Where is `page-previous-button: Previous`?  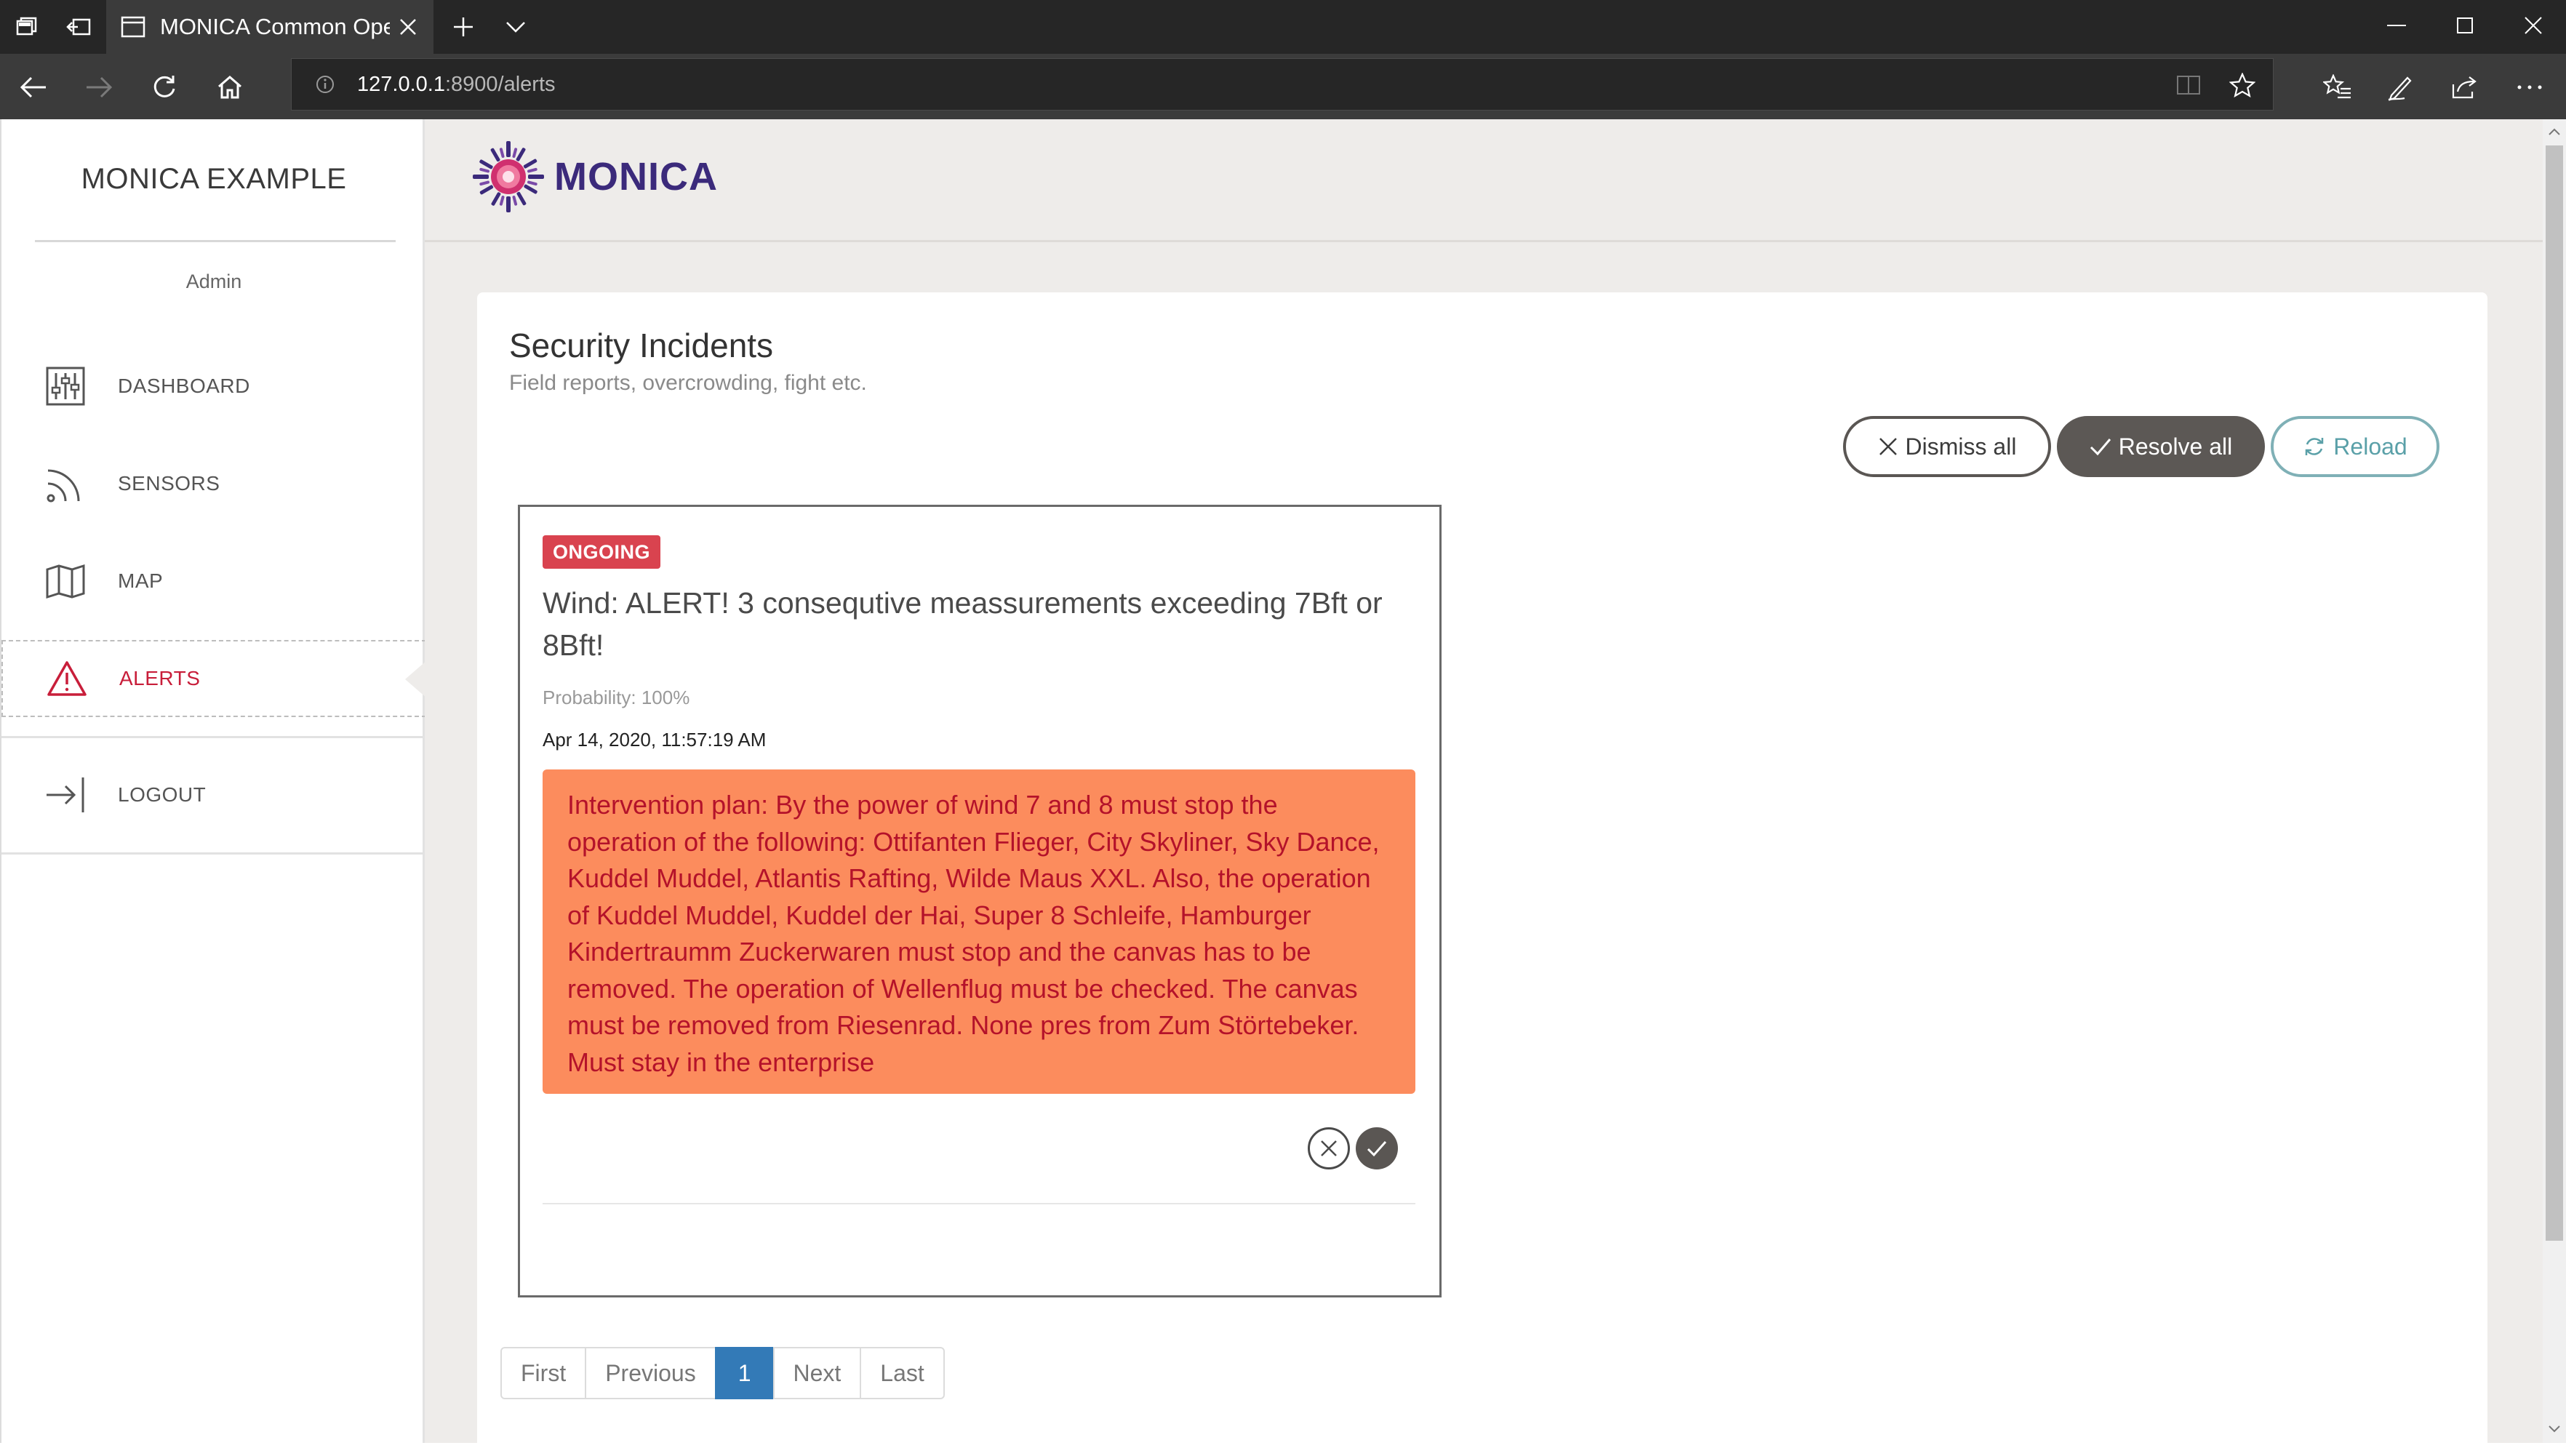
page-previous-button: Previous is located at coordinates (651, 1373).